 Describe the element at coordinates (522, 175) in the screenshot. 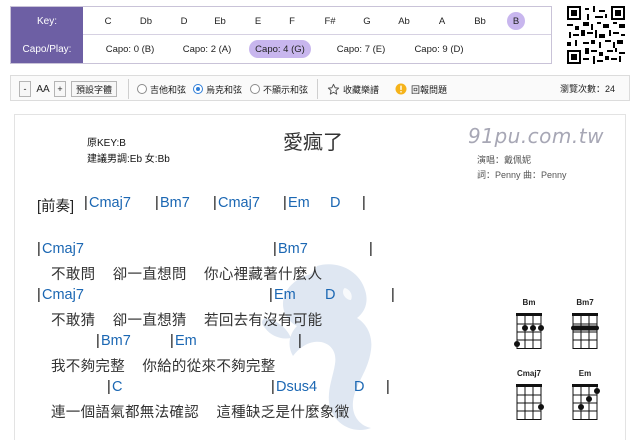

I see `writer-credit: 詞：Penny 曲：Penny` at that location.